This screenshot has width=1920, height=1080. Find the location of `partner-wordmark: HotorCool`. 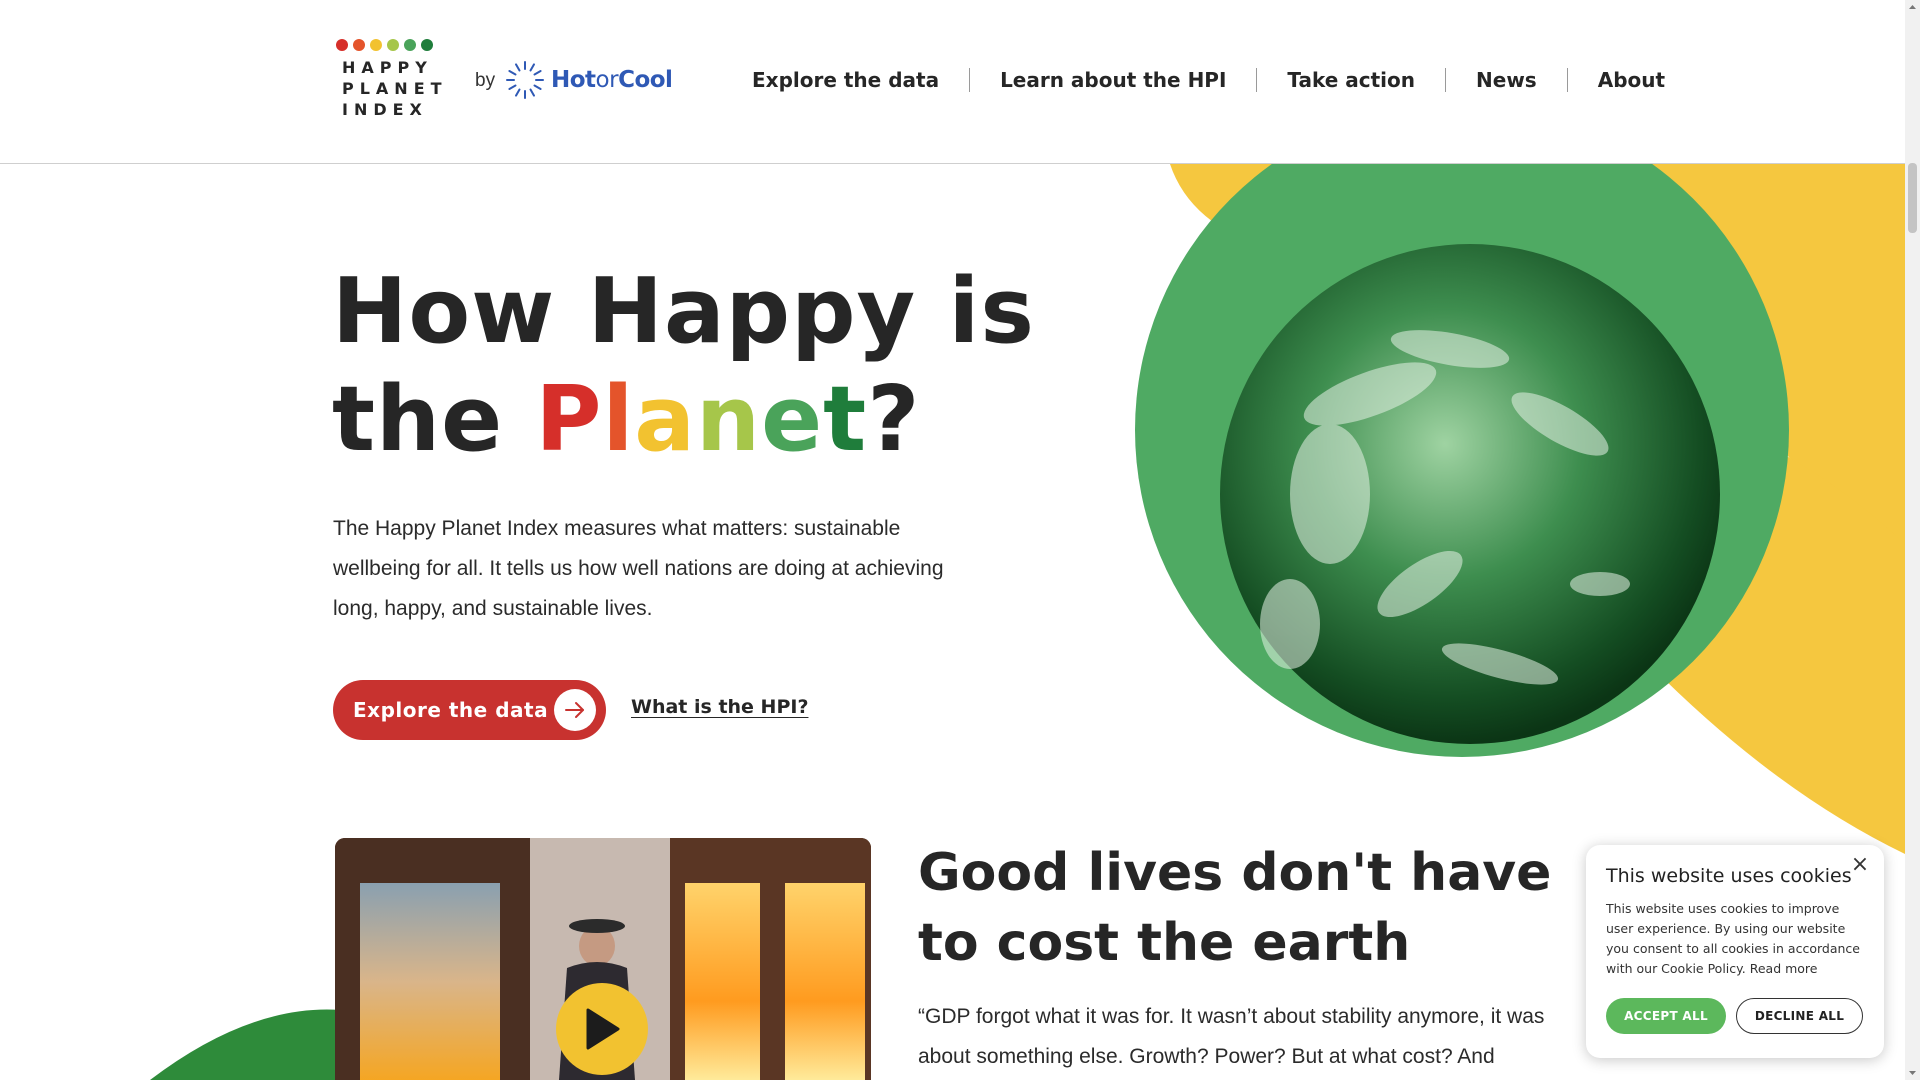

partner-wordmark: HotorCool is located at coordinates (612, 80).